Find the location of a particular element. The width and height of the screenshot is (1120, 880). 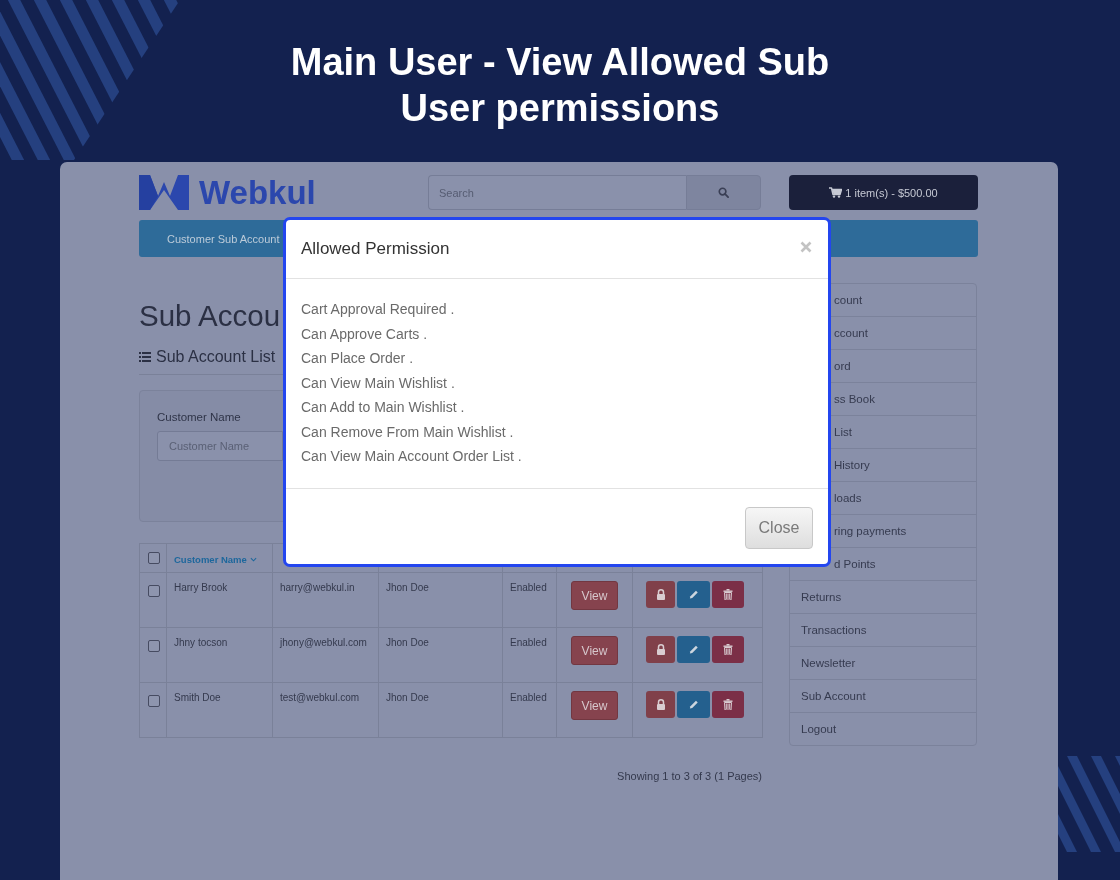

search-icon is located at coordinates (723, 192).